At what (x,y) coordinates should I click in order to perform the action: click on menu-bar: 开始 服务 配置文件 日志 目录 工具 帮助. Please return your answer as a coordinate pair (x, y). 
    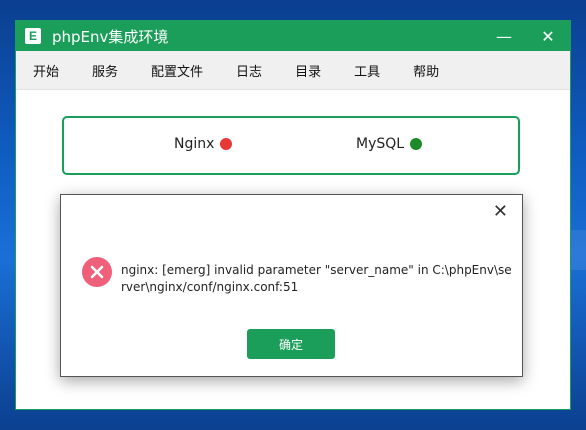
    Looking at the image, I should click on (293, 70).